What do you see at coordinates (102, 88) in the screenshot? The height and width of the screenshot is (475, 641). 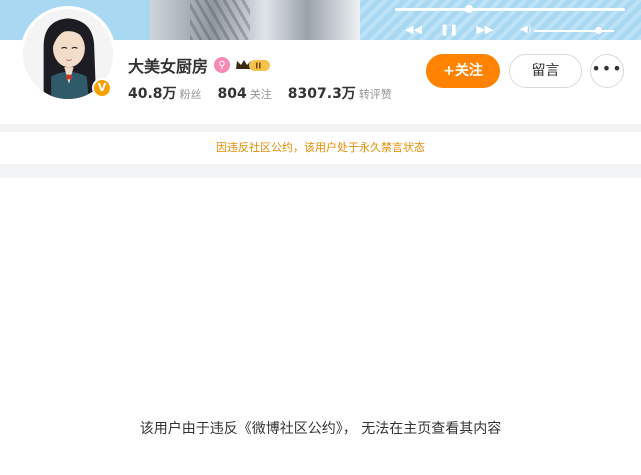 I see `verified-badge-icon: V` at bounding box center [102, 88].